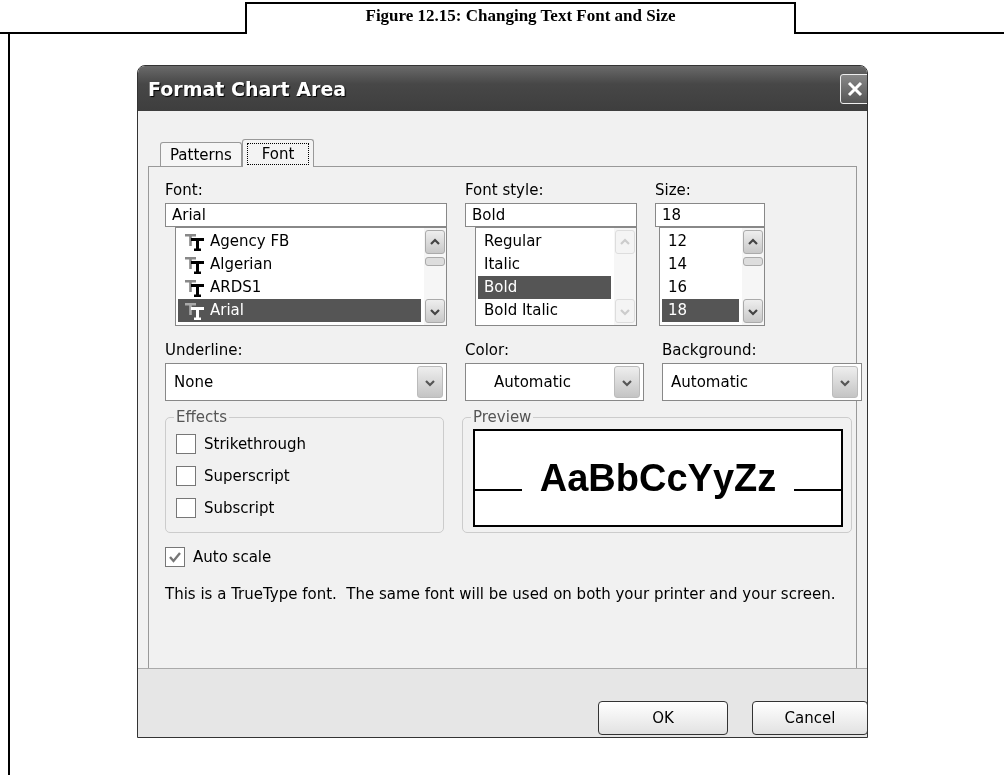 This screenshot has width=1004, height=775. What do you see at coordinates (658, 478) in the screenshot?
I see `preview-text: AaBbCcYyZz` at bounding box center [658, 478].